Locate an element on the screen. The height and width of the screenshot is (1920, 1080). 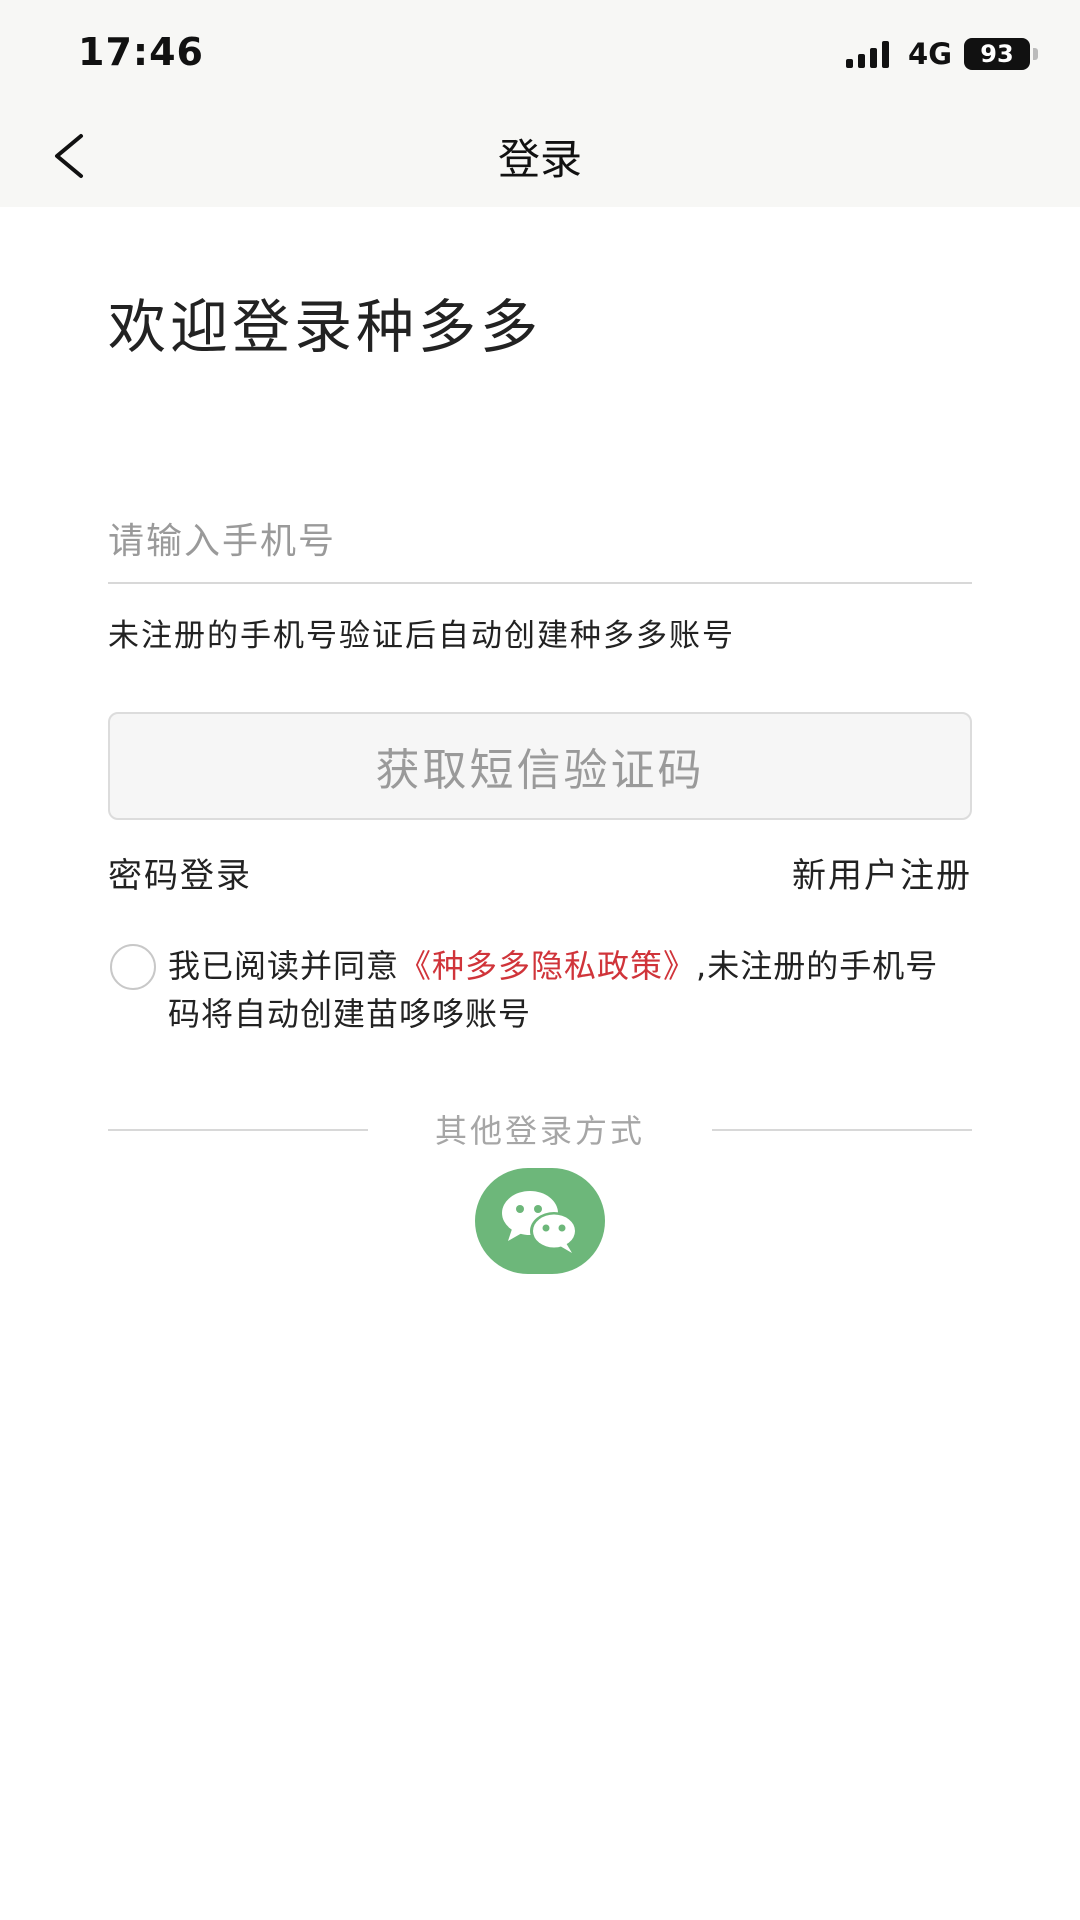
battery-cap is located at coordinates (1035, 54).